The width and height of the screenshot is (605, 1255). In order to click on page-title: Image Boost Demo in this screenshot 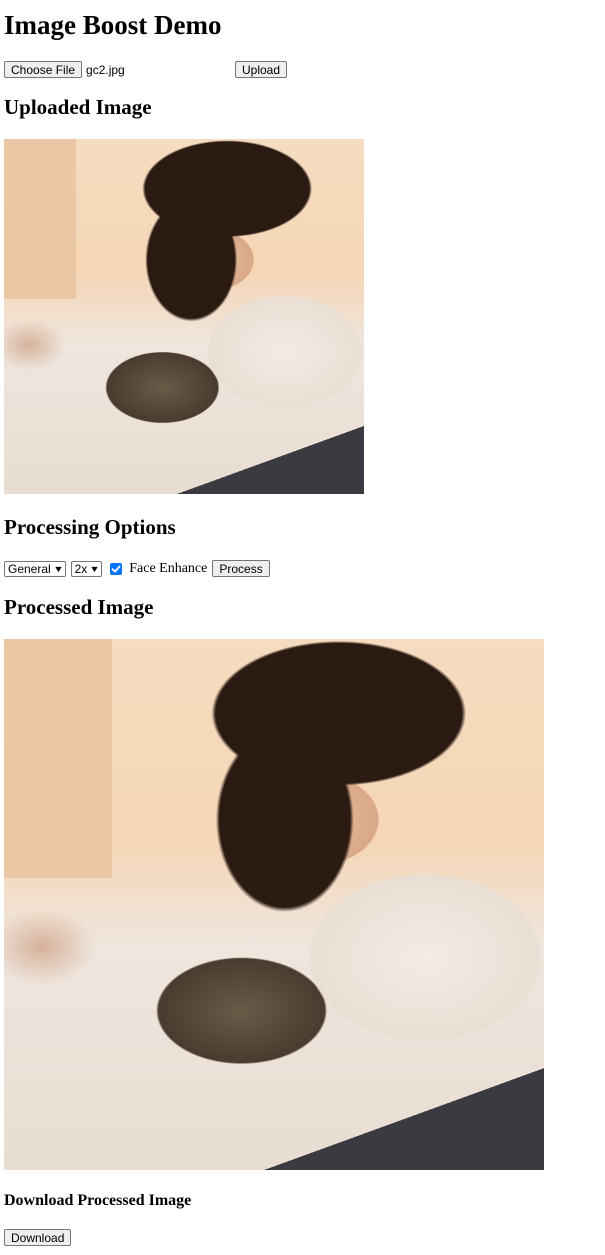, I will do `click(113, 25)`.